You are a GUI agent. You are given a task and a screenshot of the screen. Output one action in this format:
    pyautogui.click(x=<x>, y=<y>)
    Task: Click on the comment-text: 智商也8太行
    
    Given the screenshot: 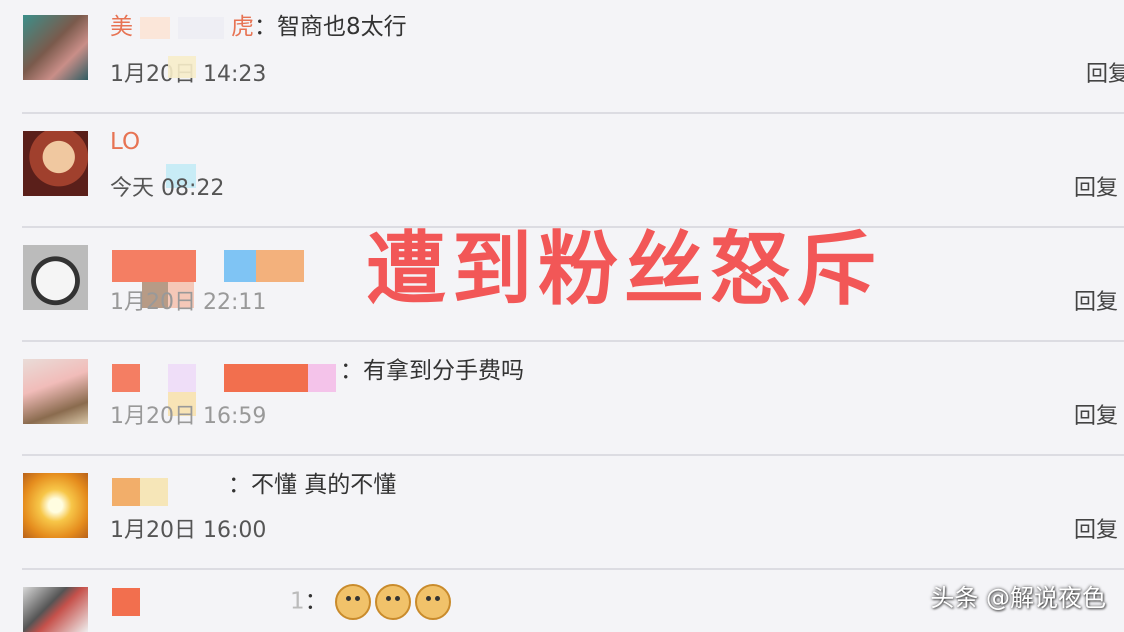 What is the action you would take?
    pyautogui.click(x=341, y=27)
    